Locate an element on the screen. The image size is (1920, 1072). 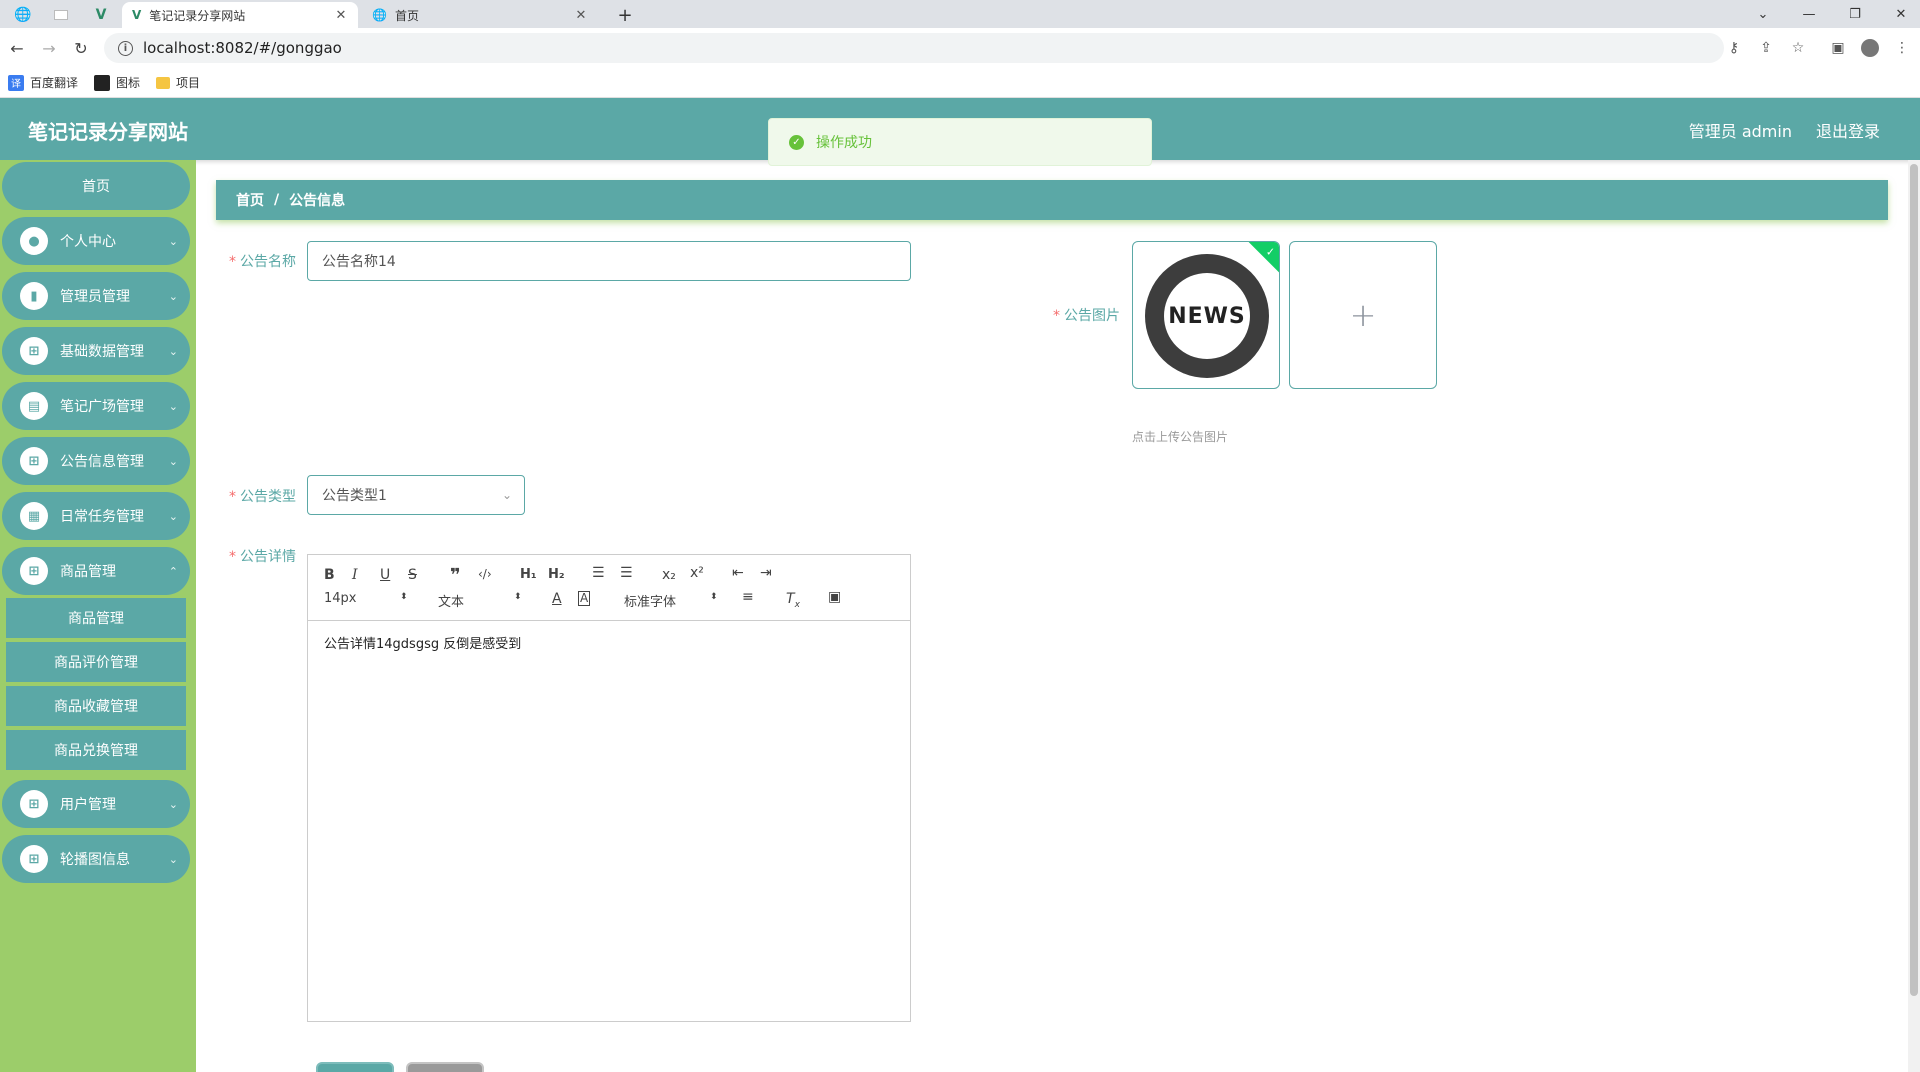
sidebar-item-label: 商品管理 is located at coordinates (88, 572).